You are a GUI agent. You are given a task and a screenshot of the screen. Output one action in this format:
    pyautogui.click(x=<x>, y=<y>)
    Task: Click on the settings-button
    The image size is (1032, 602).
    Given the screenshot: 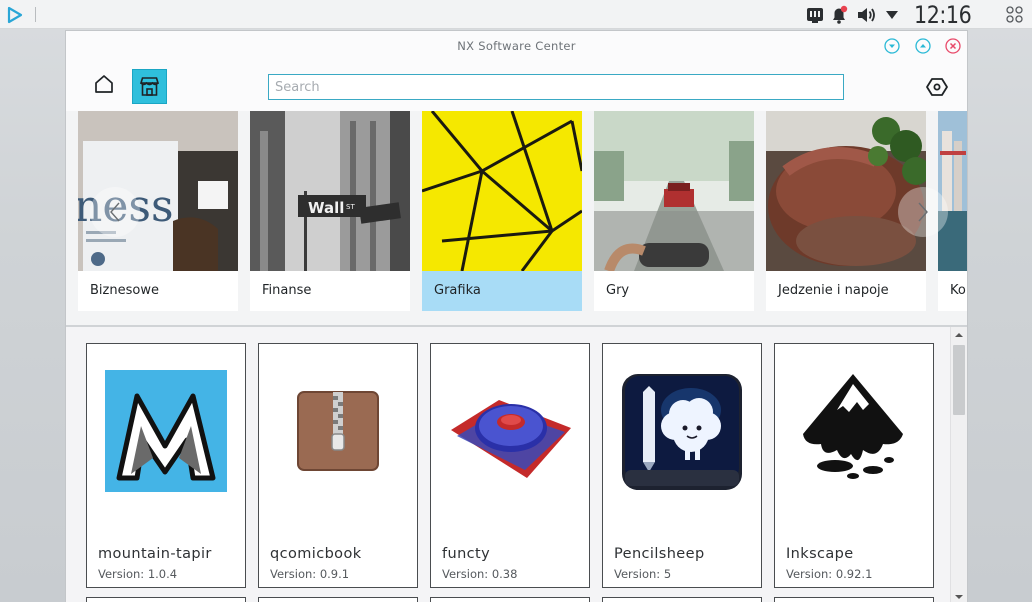 What is the action you would take?
    pyautogui.click(x=937, y=87)
    